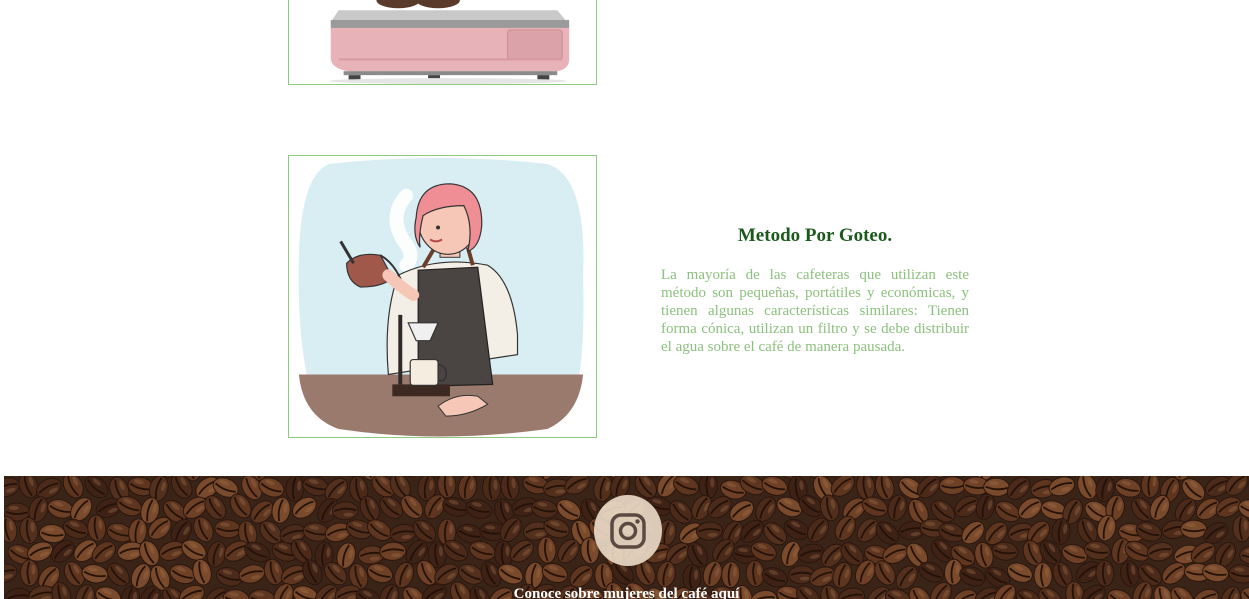 This screenshot has width=1249, height=599. I want to click on coffee-machine-image, so click(442, 42).